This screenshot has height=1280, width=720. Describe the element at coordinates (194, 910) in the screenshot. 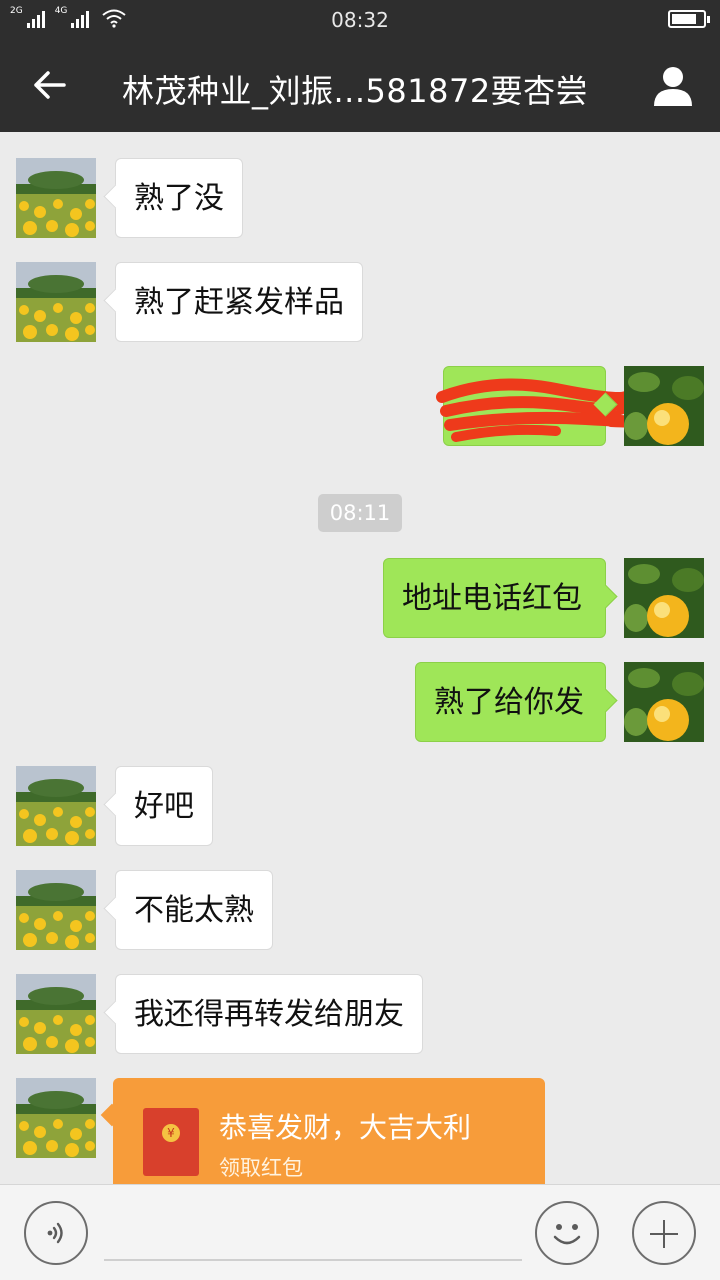

I see `message-bubble-received: 不能太熟` at that location.